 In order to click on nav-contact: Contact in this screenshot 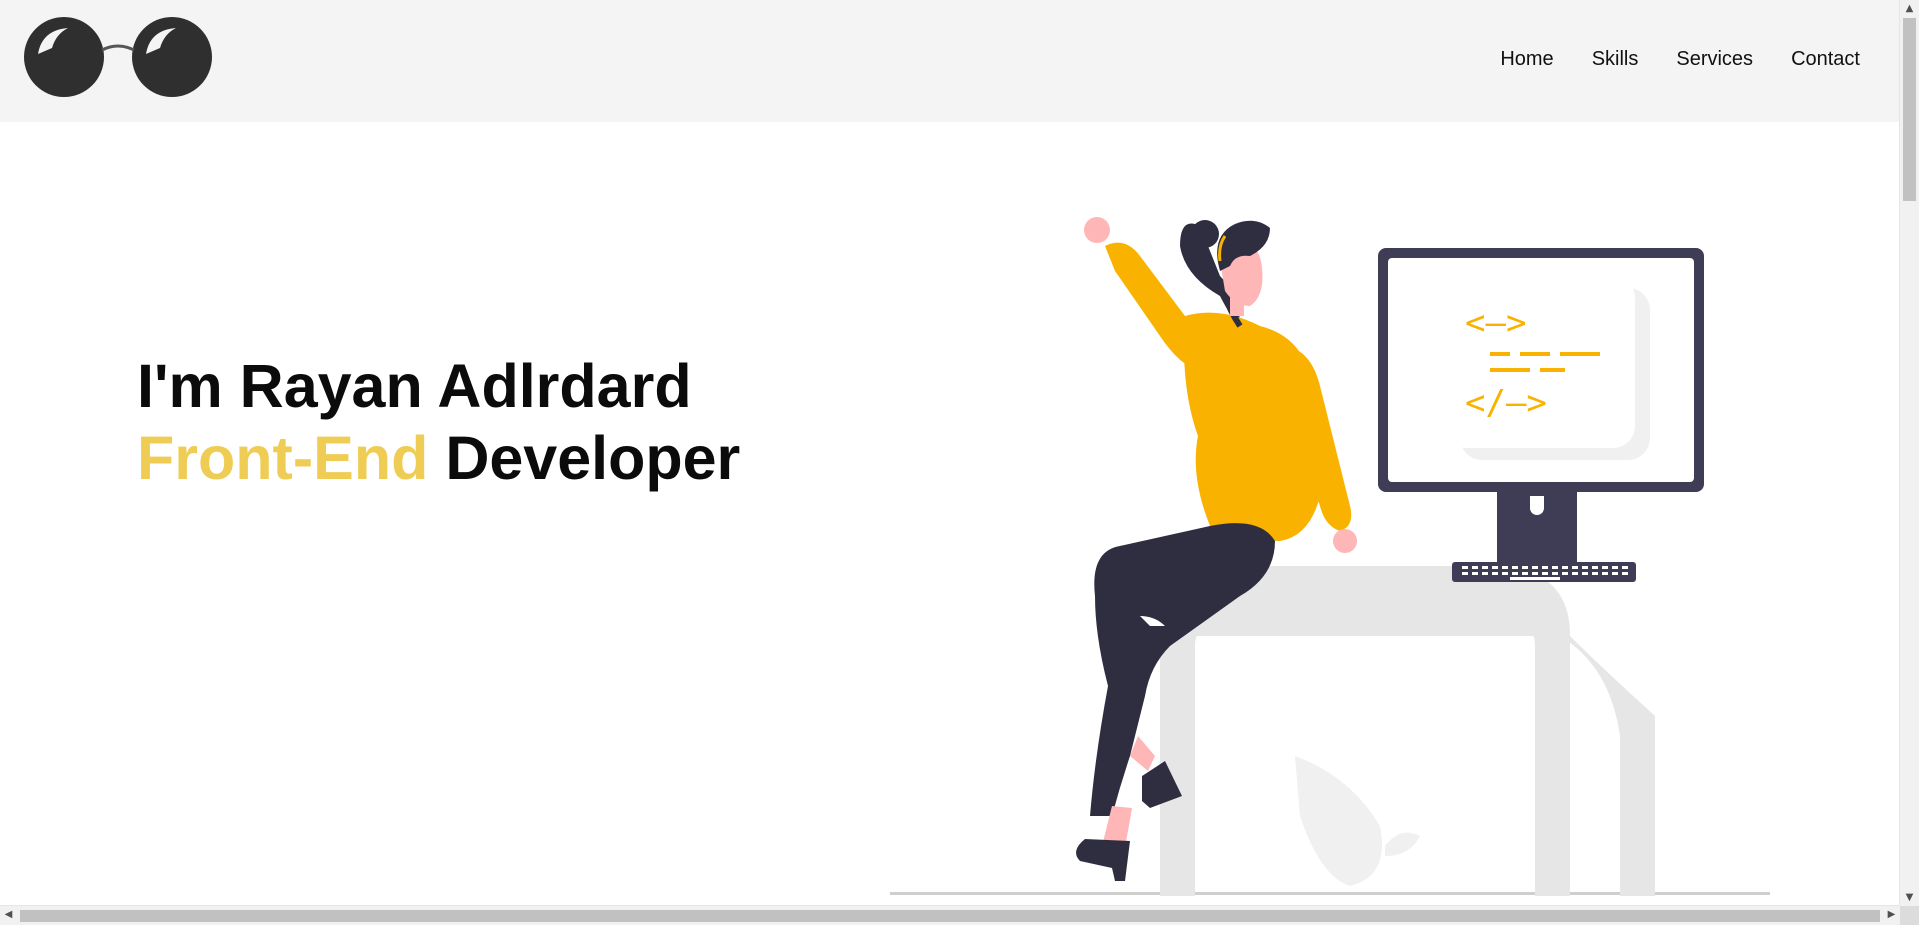, I will do `click(1825, 59)`.